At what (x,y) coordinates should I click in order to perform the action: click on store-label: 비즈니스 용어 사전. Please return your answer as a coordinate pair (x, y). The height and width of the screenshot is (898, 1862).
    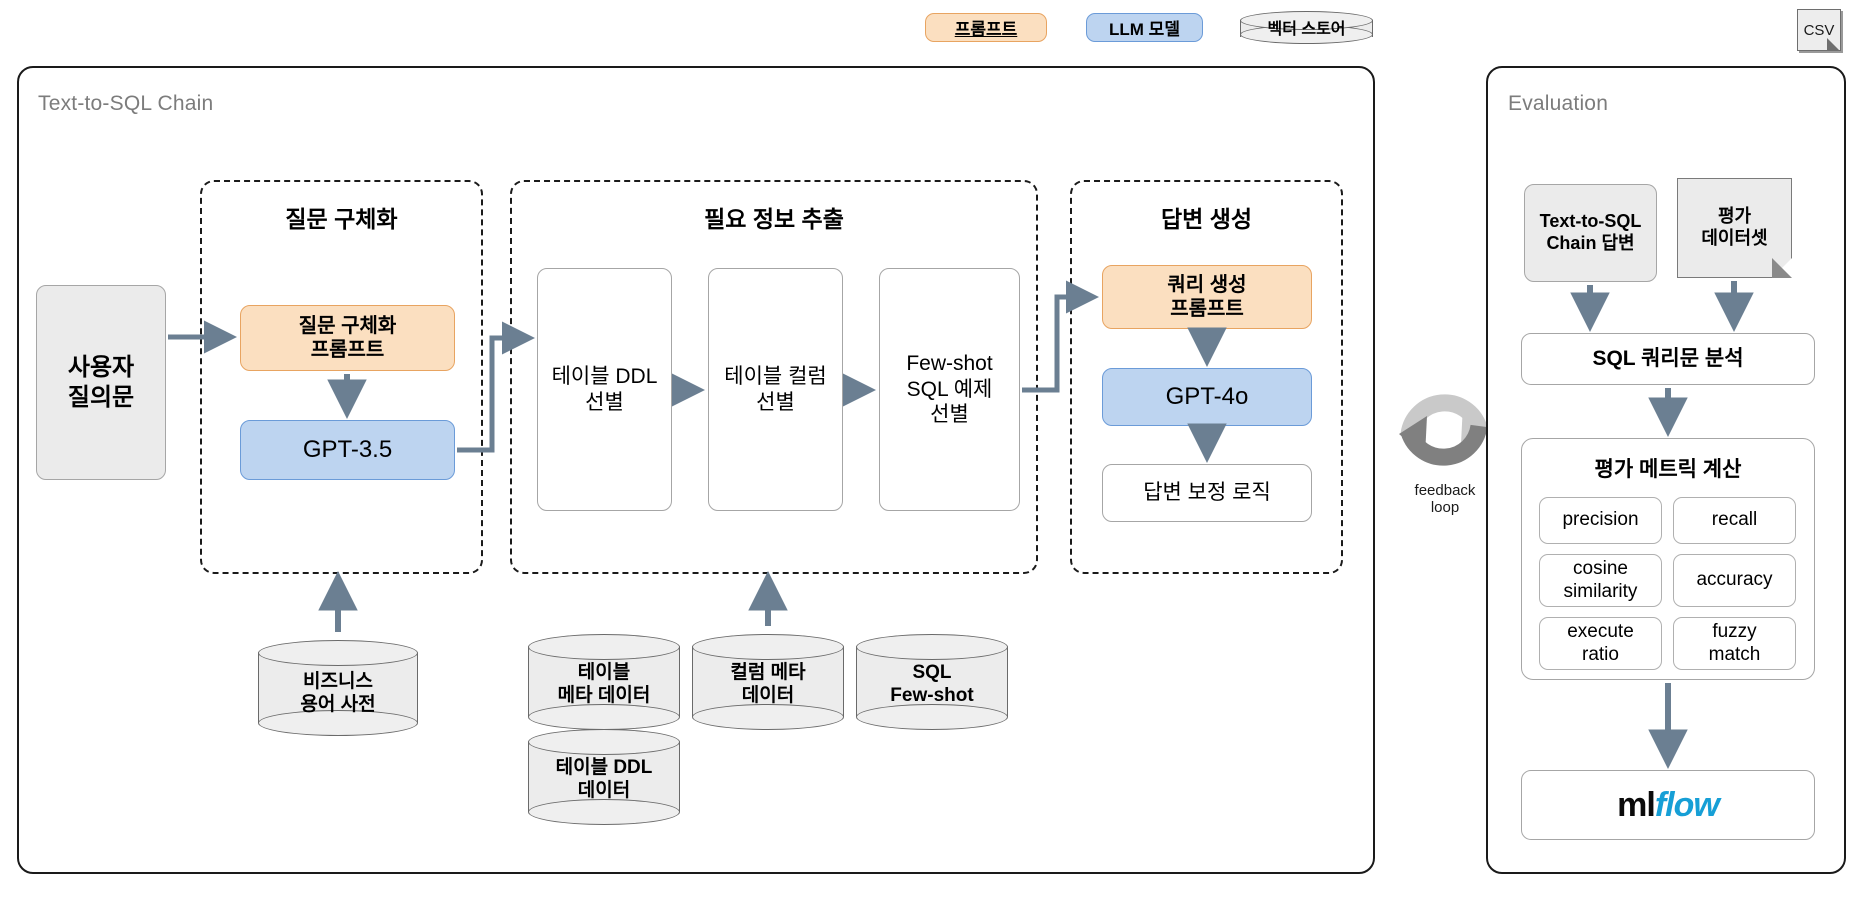
    Looking at the image, I should click on (338, 693).